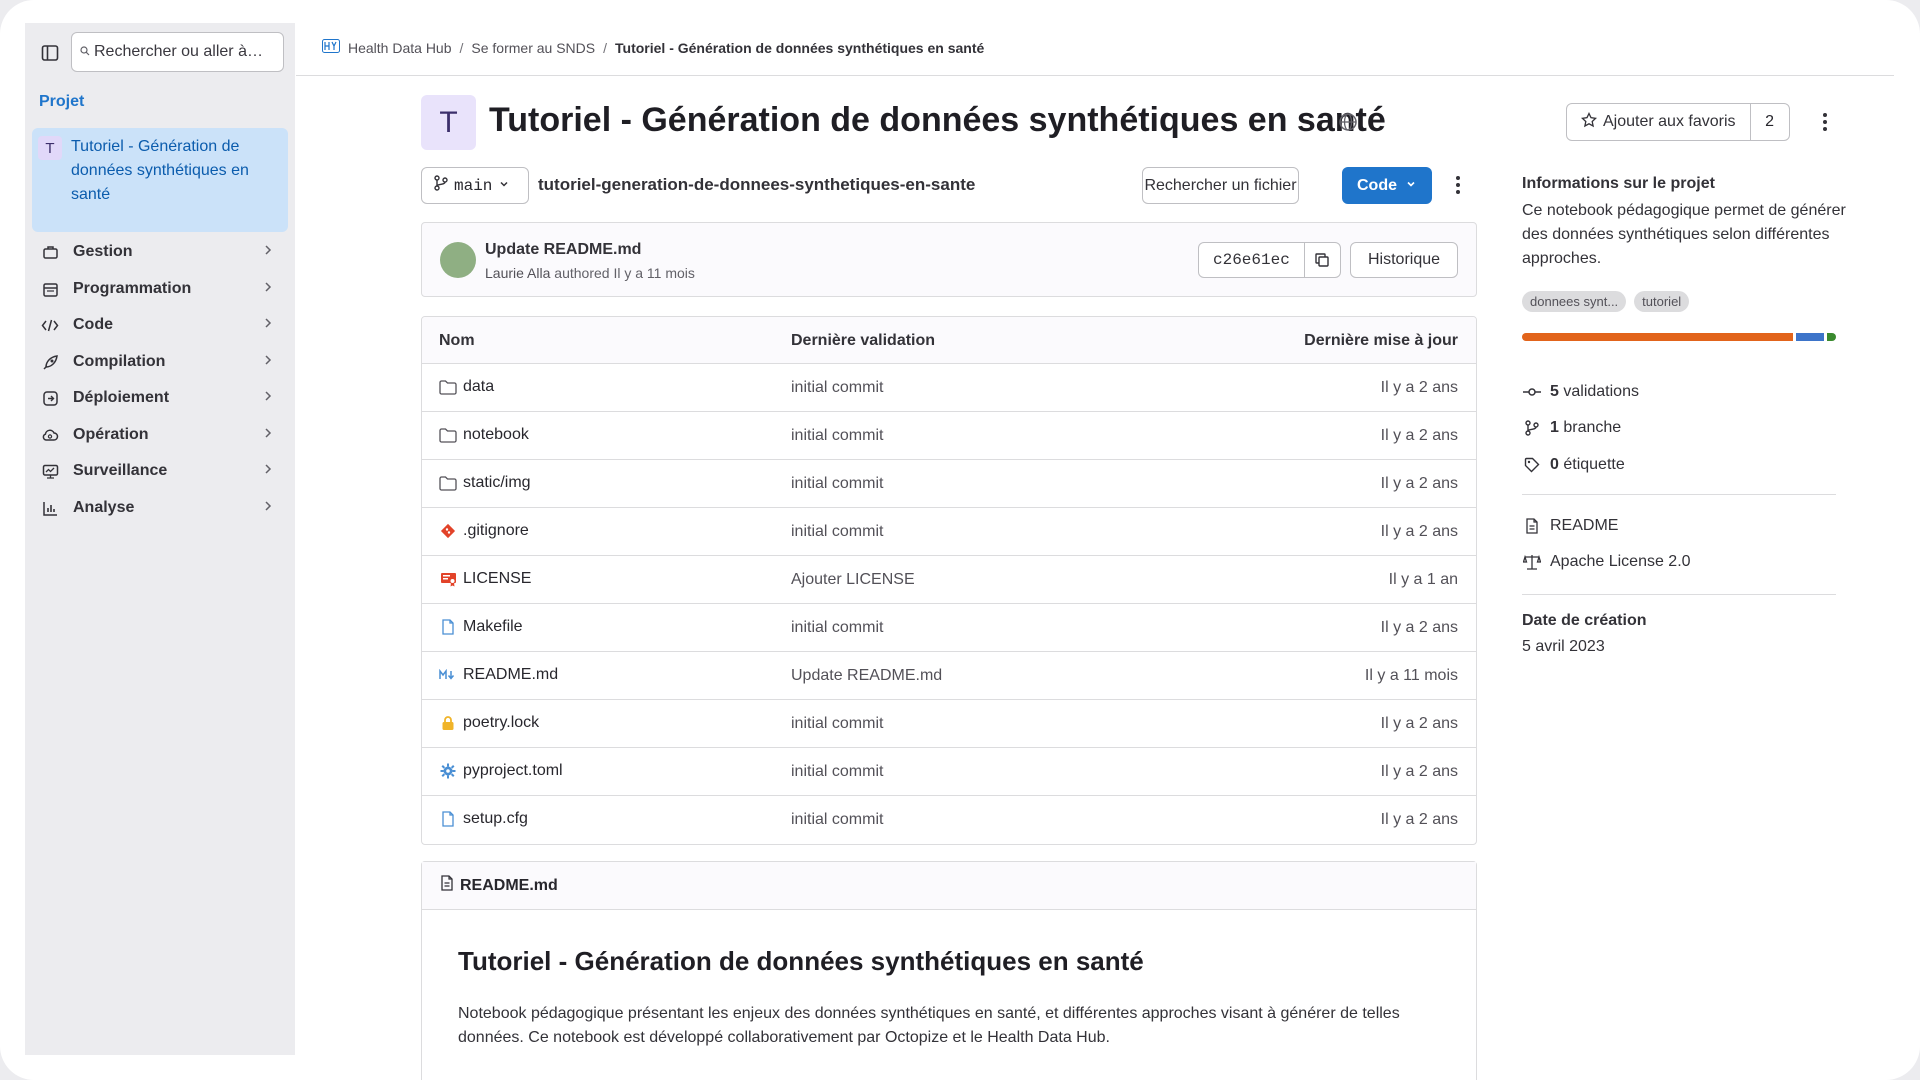 The height and width of the screenshot is (1080, 1920). I want to click on sidebar-item-code: Code, so click(164, 325).